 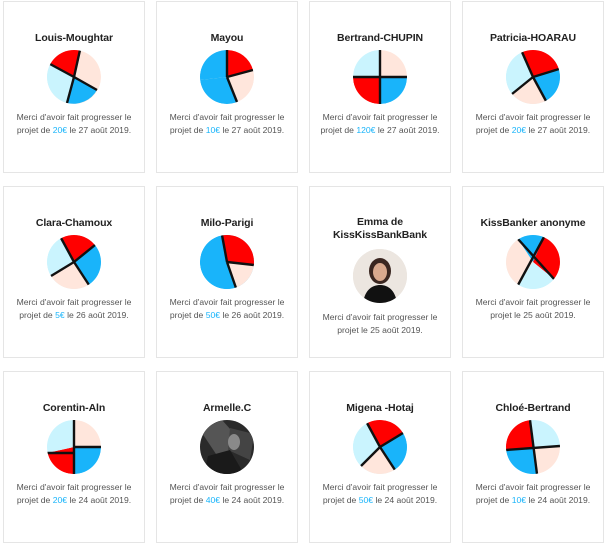 What do you see at coordinates (74, 38) in the screenshot?
I see `backer-name: Louis-Moughtar` at bounding box center [74, 38].